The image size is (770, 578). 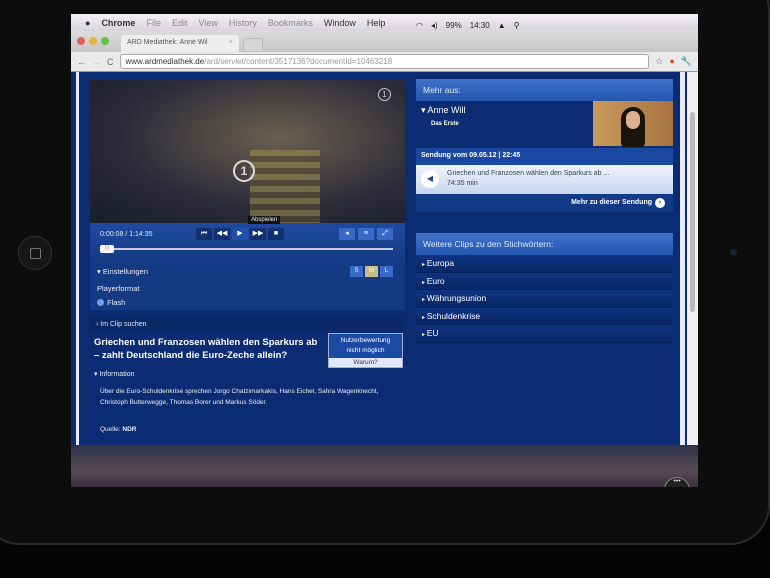 What do you see at coordinates (87, 23) in the screenshot?
I see `apple-menu-icon: ●` at bounding box center [87, 23].